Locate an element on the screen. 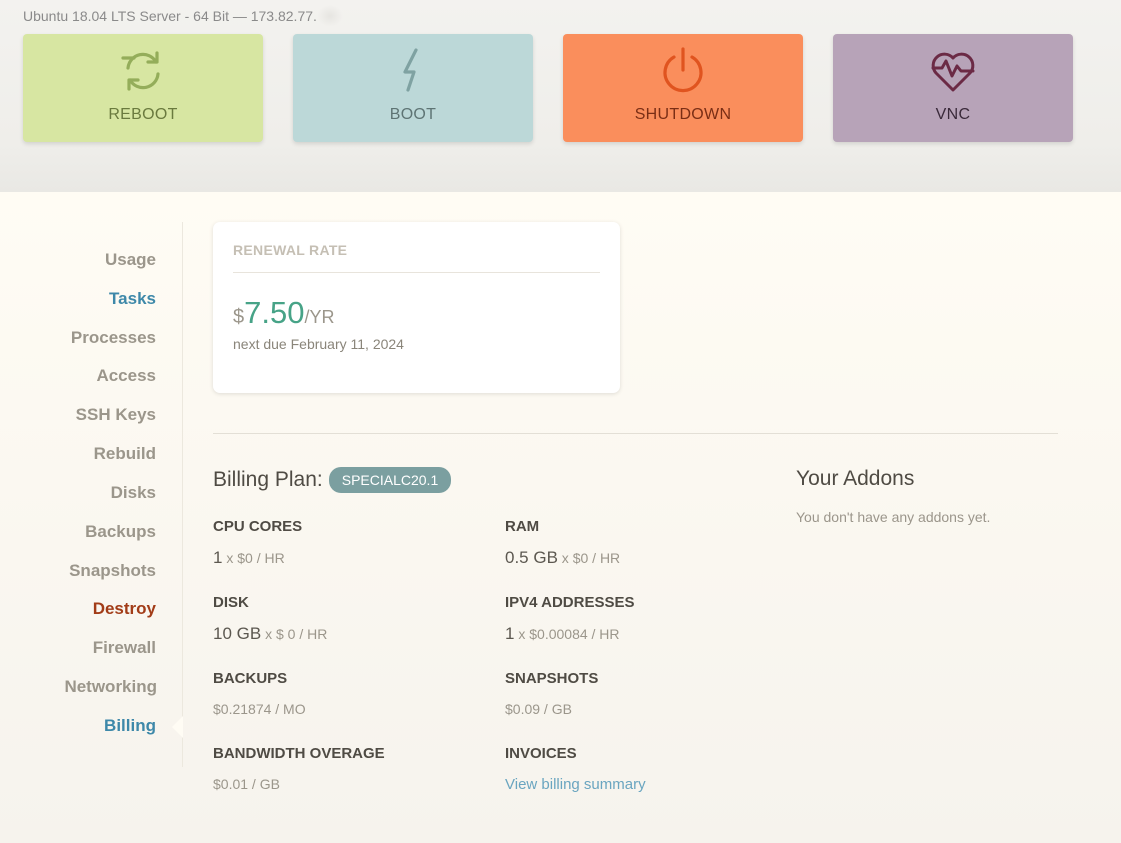 The image size is (1121, 843). sidebar-item-destroy: Destroy is located at coordinates (124, 609).